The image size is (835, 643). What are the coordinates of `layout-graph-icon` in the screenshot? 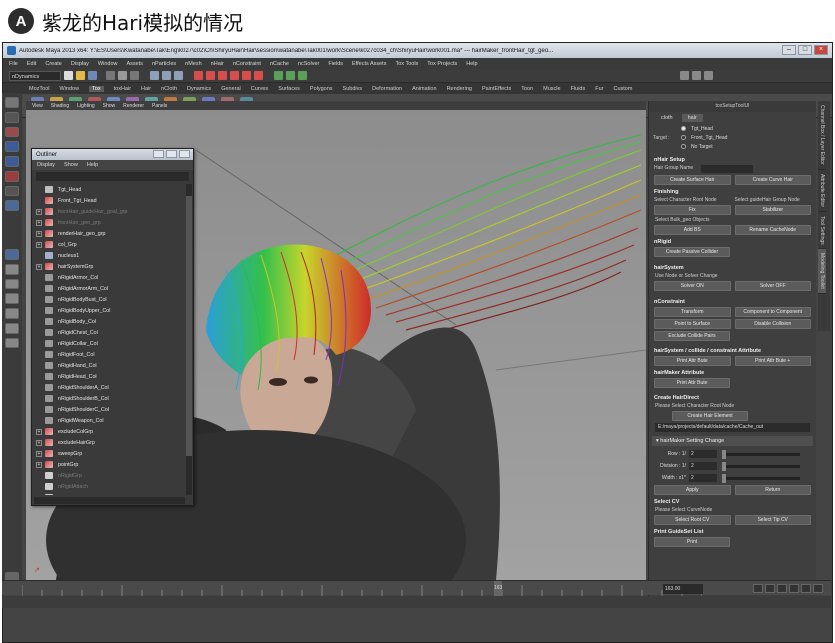 It's located at (12, 328).